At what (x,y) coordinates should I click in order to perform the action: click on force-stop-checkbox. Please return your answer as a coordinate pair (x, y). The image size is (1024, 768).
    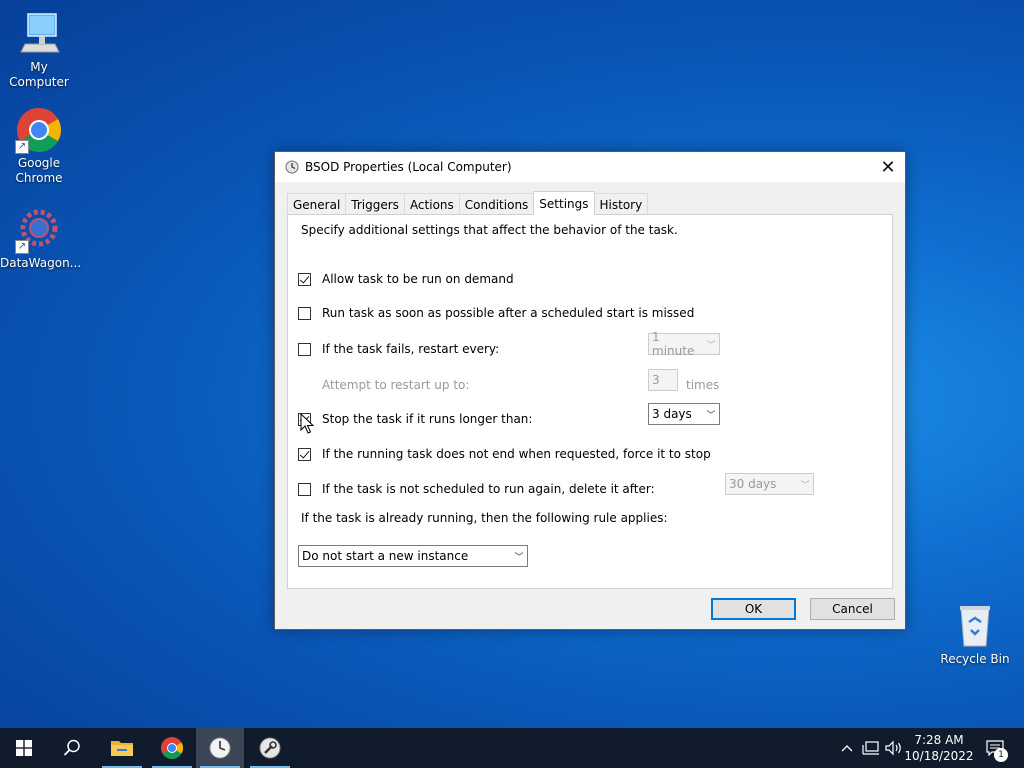
    Looking at the image, I should click on (304, 454).